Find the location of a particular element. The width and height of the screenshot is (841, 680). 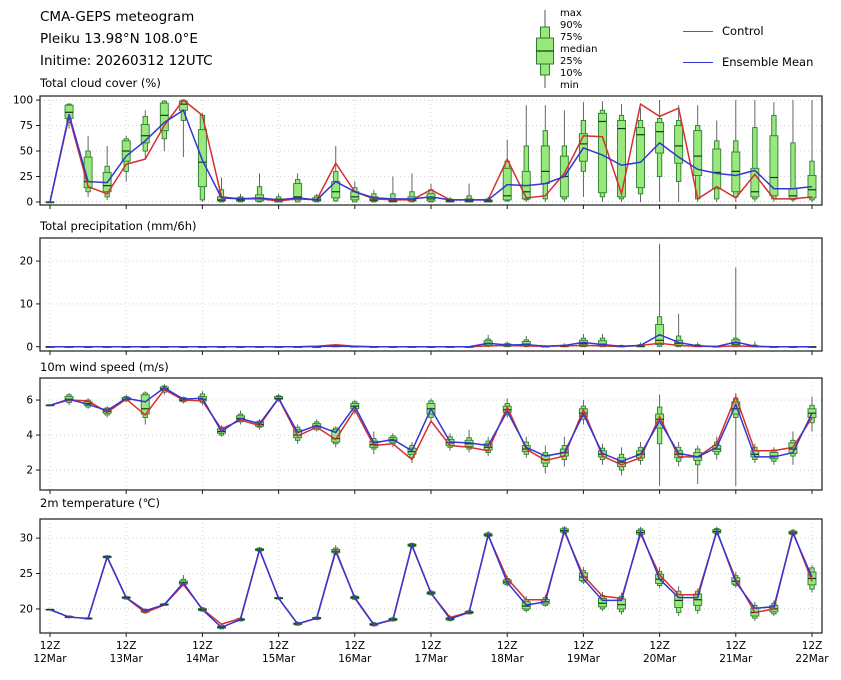

ensemble-line-icon is located at coordinates (698, 62).